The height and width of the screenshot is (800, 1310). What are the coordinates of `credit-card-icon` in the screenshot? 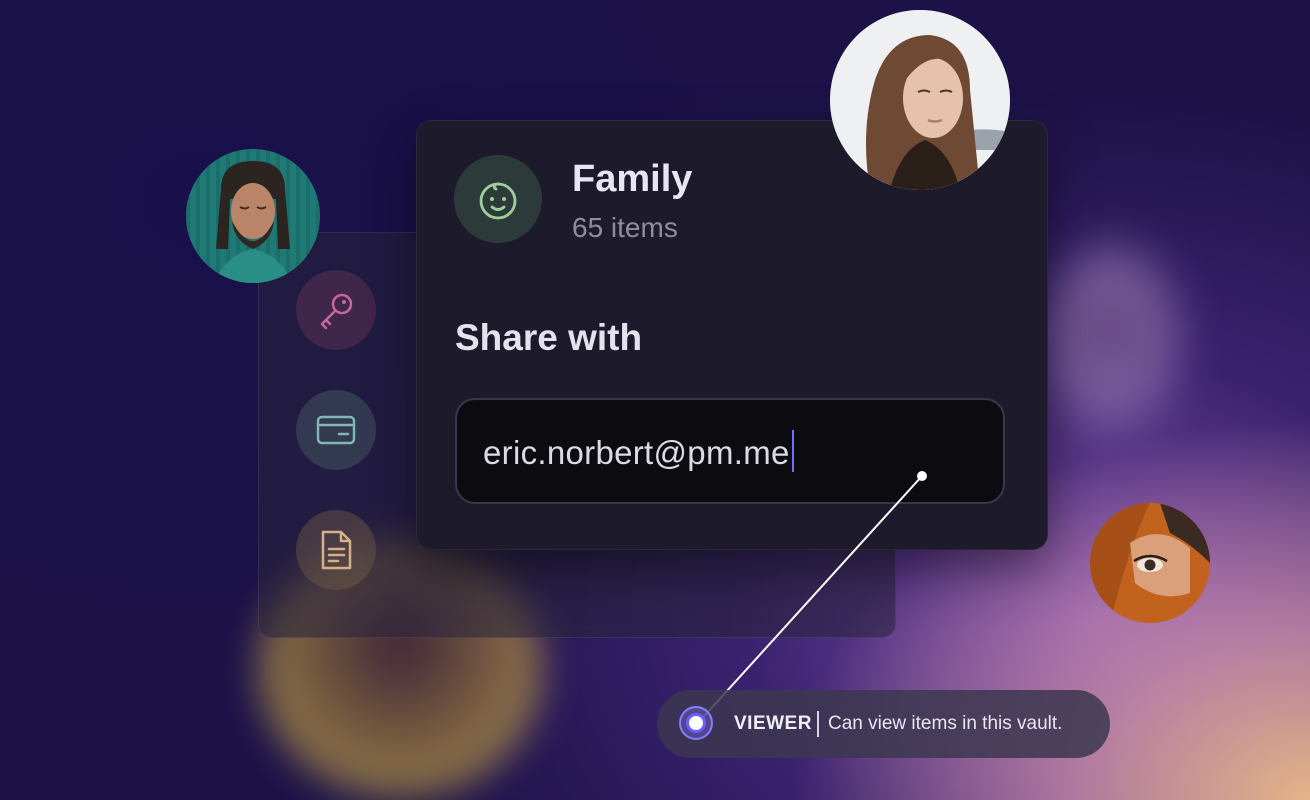 It's located at (336, 430).